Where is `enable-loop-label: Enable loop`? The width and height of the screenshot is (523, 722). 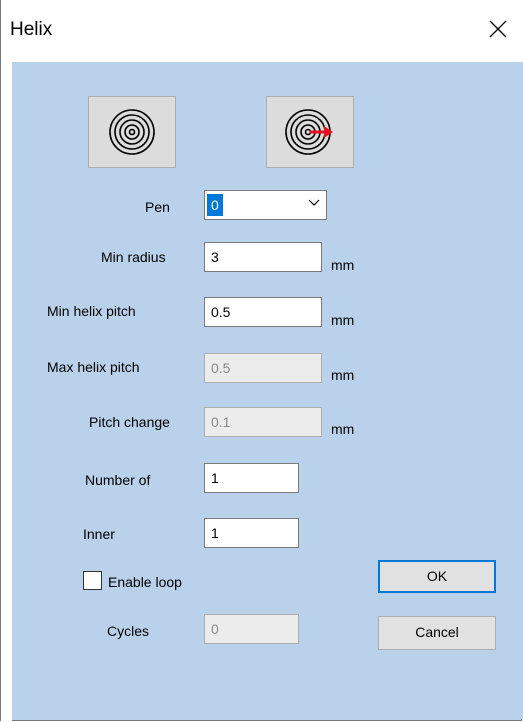
enable-loop-label: Enable loop is located at coordinates (145, 582).